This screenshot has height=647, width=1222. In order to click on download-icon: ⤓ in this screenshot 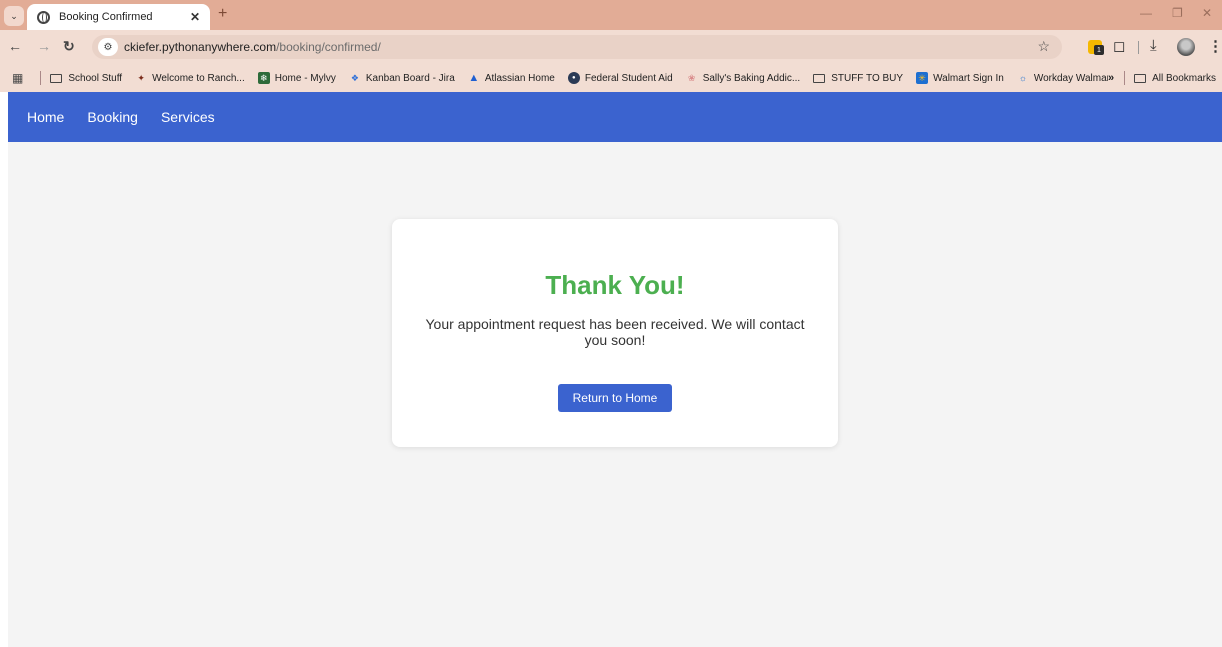, I will do `click(1153, 45)`.